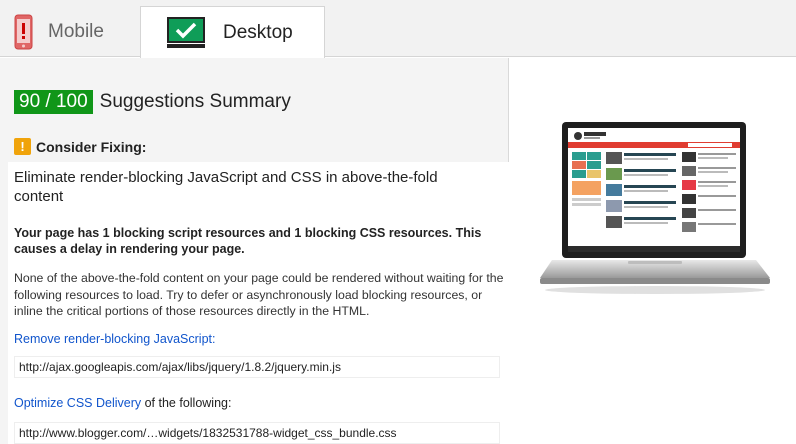 The image size is (796, 444). I want to click on tab-mobile: Mobile, so click(70, 32).